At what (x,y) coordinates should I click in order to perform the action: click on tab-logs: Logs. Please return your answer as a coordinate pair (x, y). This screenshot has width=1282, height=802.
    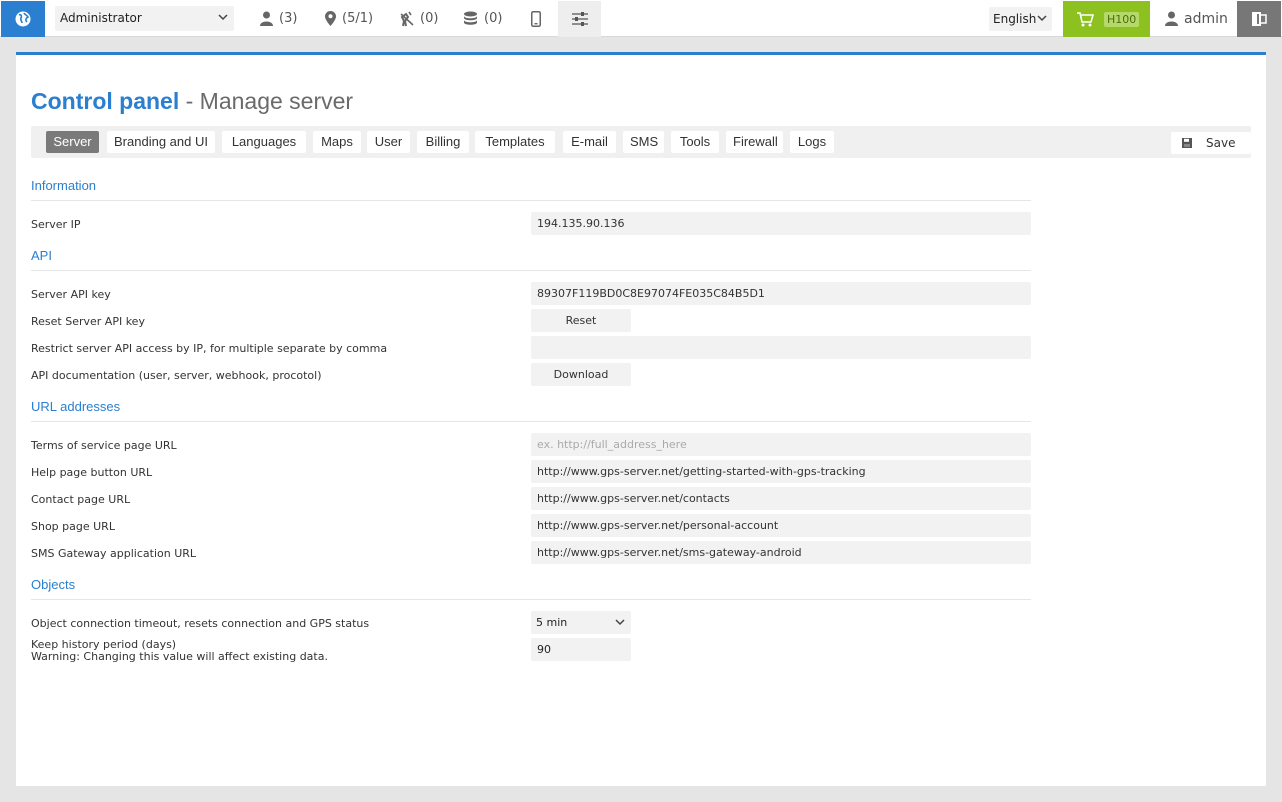
    Looking at the image, I should click on (812, 142).